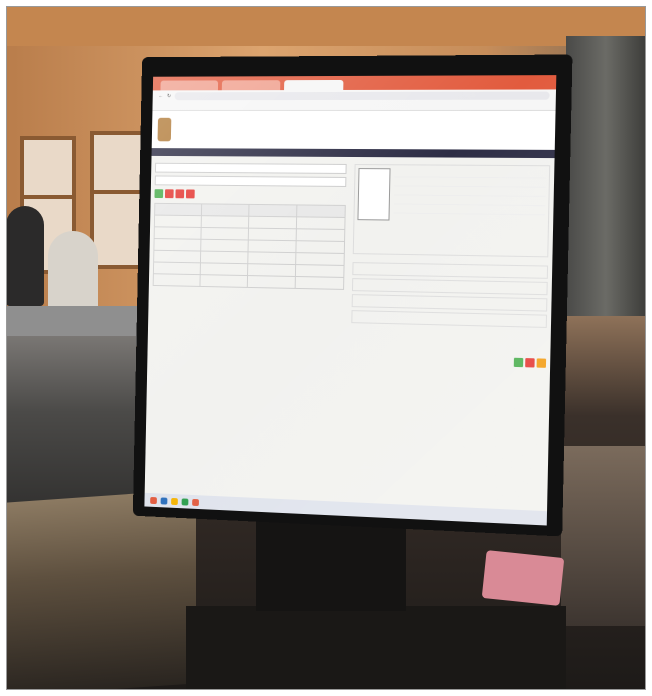 The image size is (652, 696). Describe the element at coordinates (326, 26) in the screenshot. I see `ceiling` at that location.